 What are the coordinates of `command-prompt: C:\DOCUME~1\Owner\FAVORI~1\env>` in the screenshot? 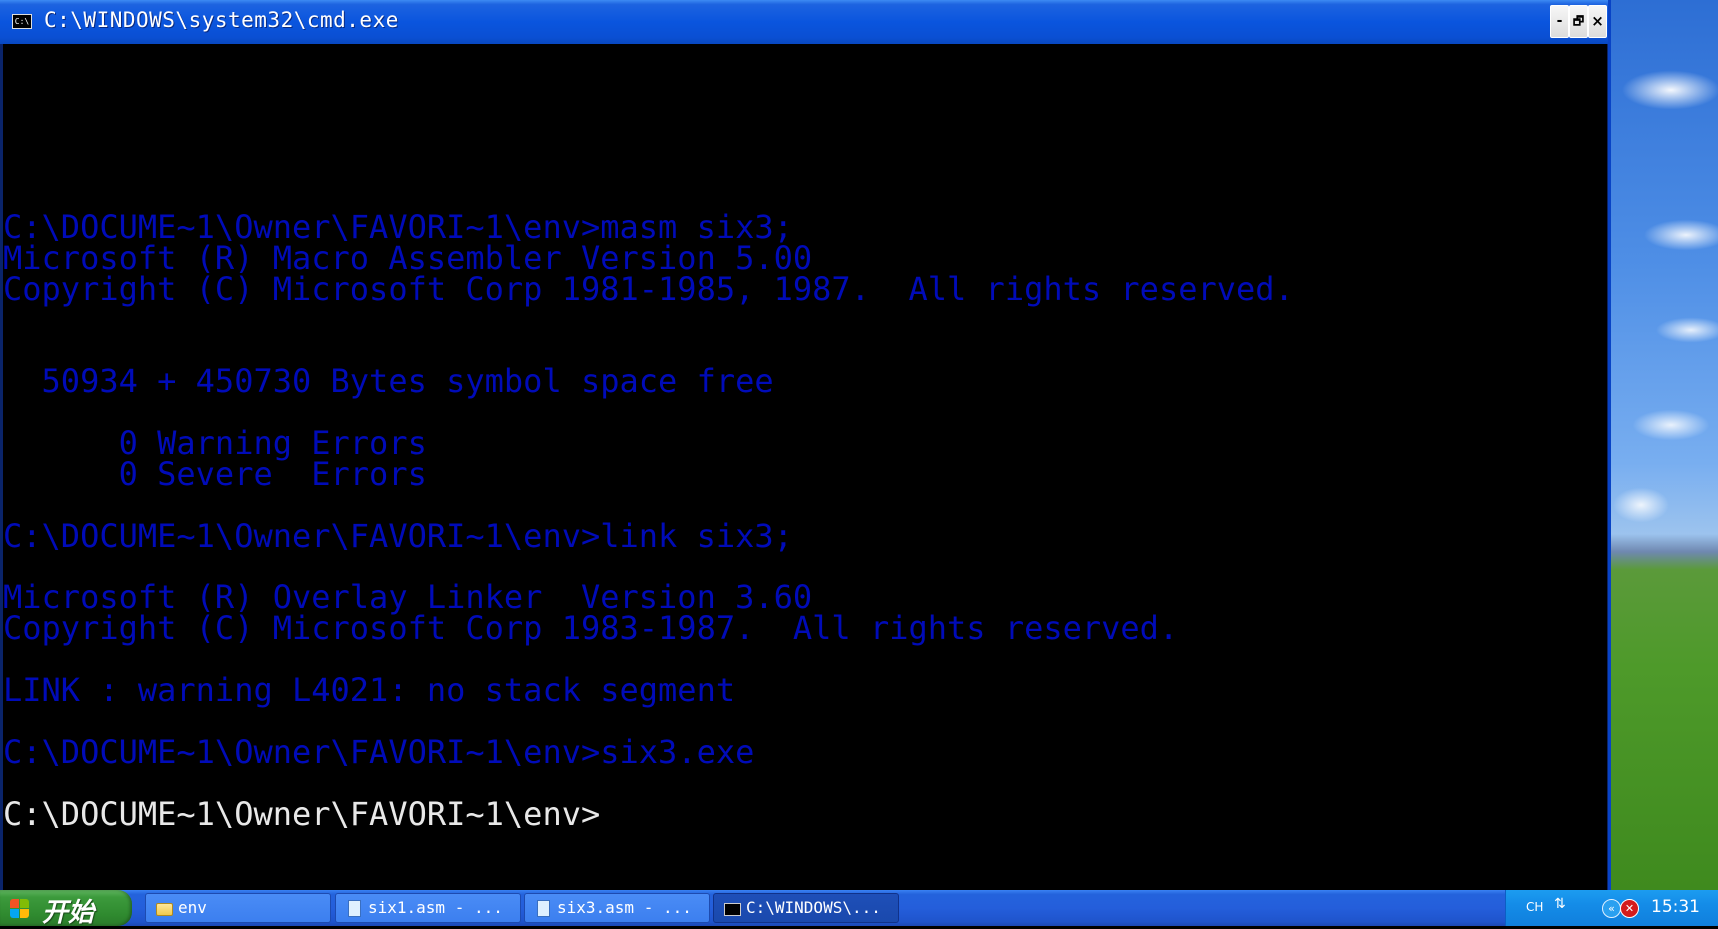 It's located at (301, 814).